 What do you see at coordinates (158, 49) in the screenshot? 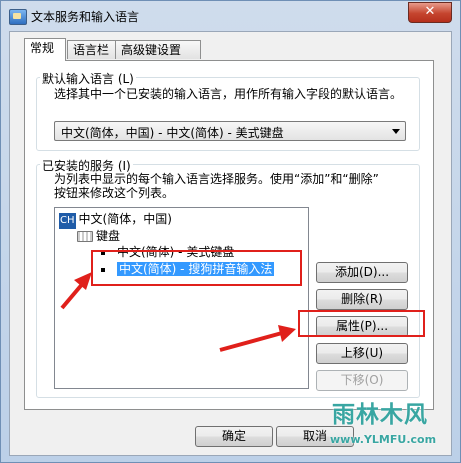
I see `tab-advanced-key-settings: 高级键设置` at bounding box center [158, 49].